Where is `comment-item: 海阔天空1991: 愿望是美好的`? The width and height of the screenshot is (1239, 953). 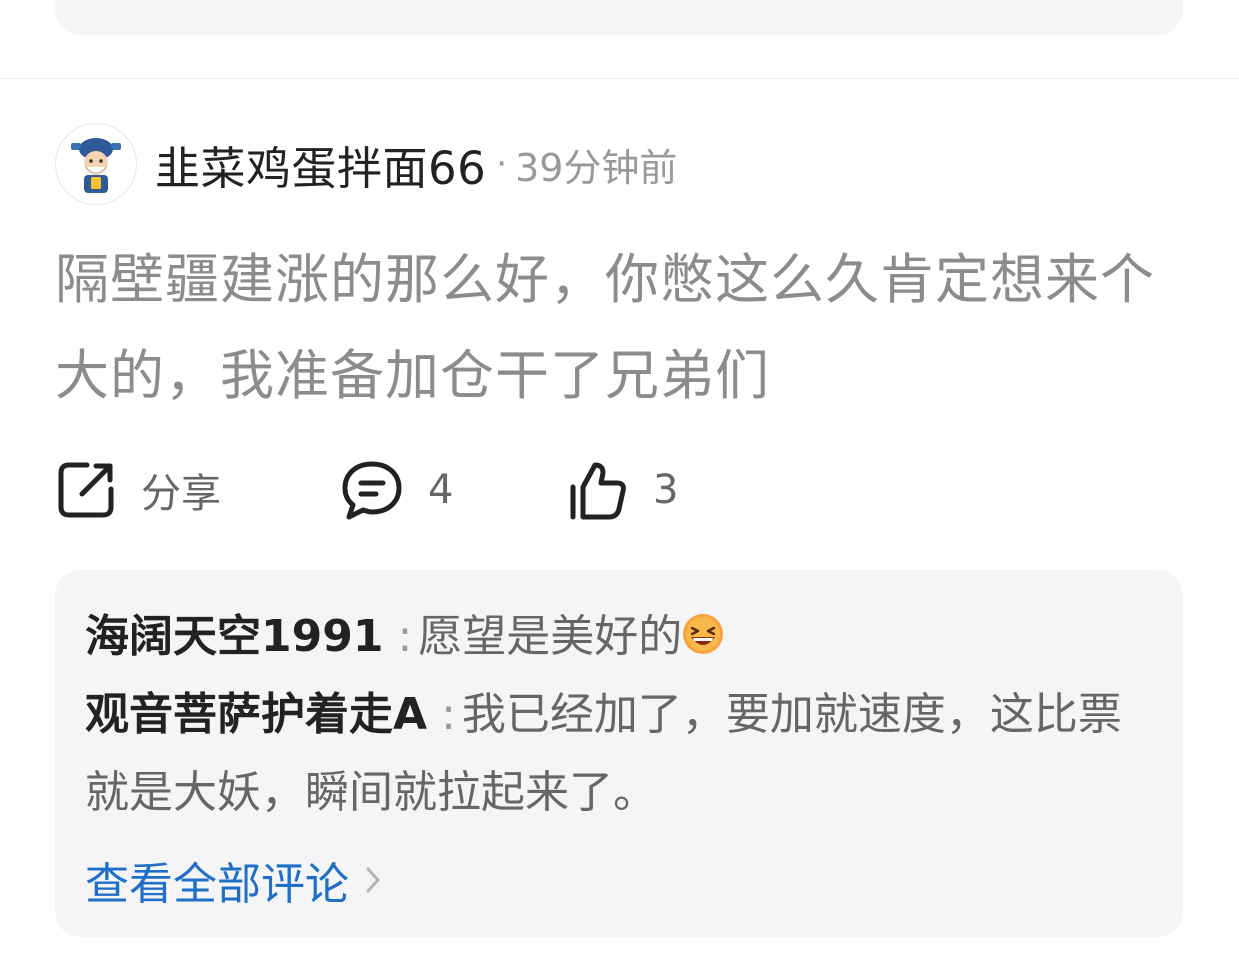 comment-item: 海阔天空1991: 愿望是美好的 is located at coordinates (619, 637).